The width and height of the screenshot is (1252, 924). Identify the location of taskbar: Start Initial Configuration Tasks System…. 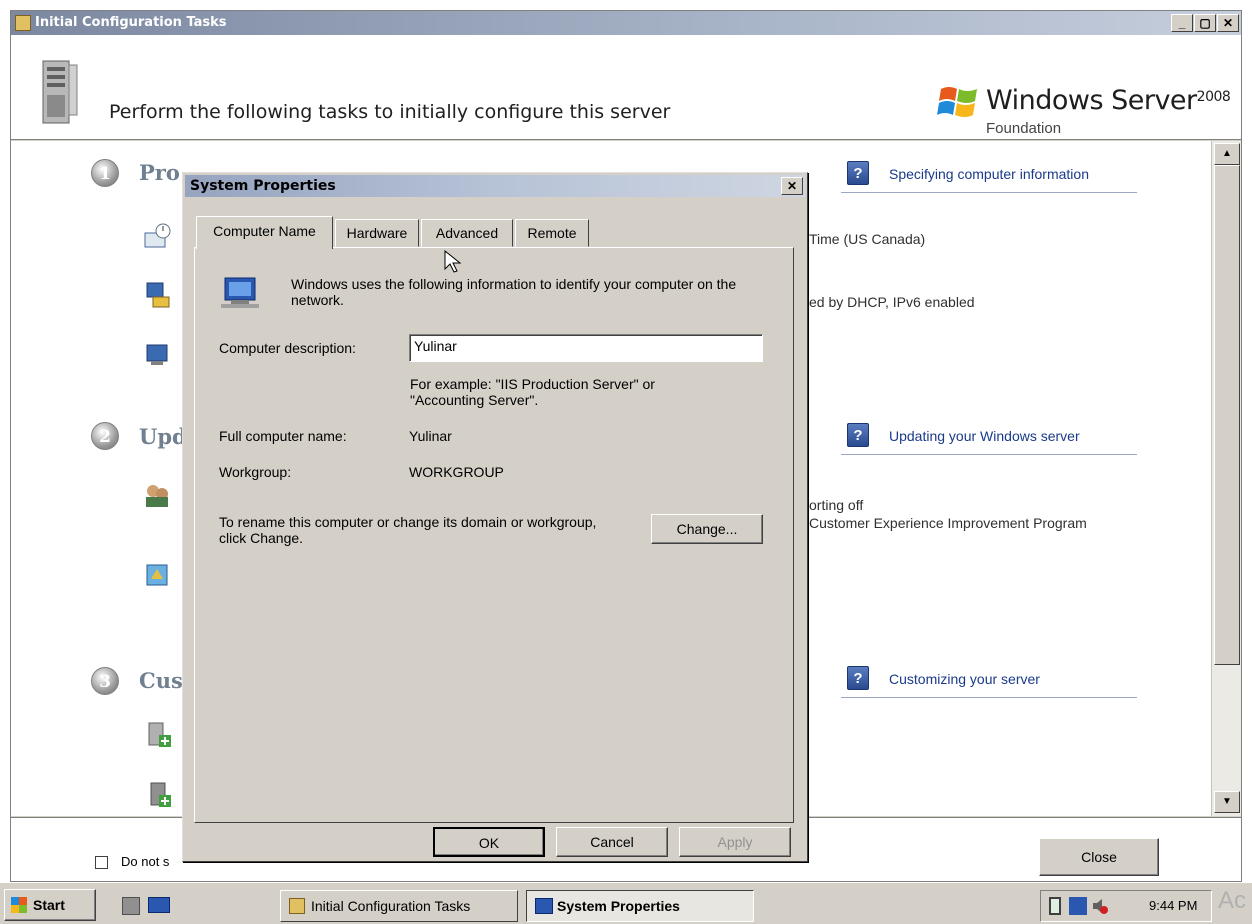
(626, 903).